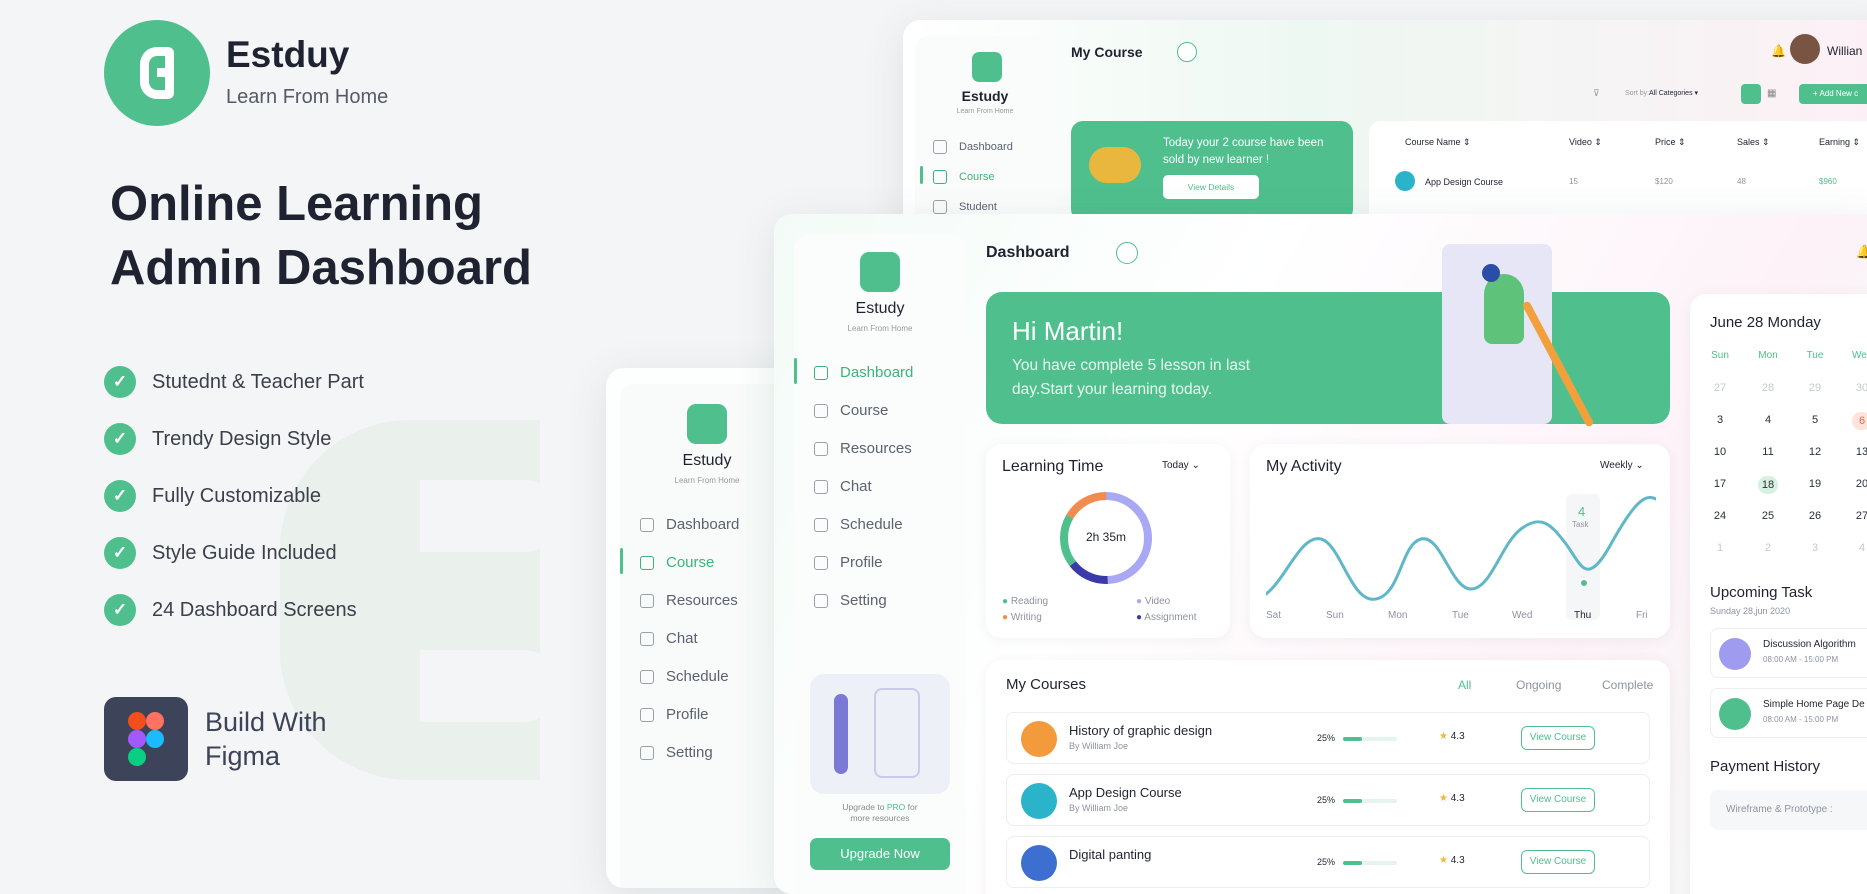  I want to click on brand-logo, so click(157, 73).